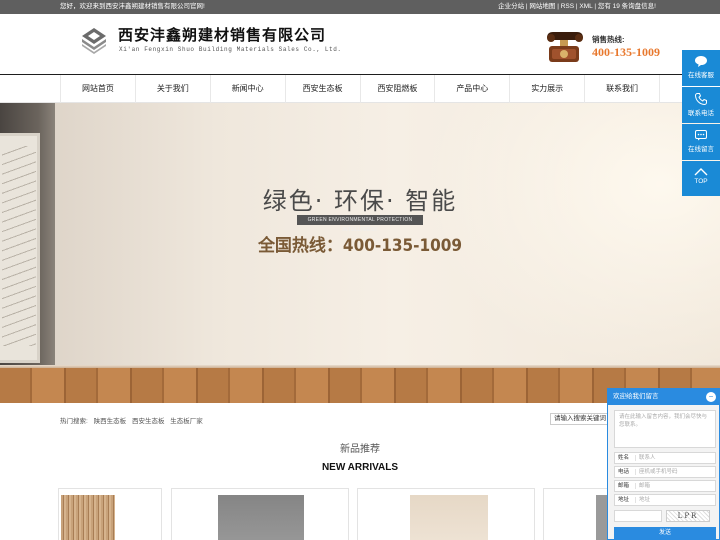 Image resolution: width=720 pixels, height=540 pixels. Describe the element at coordinates (656, 472) in the screenshot. I see `phone-field-placeholder: 座机或手机号码` at that location.